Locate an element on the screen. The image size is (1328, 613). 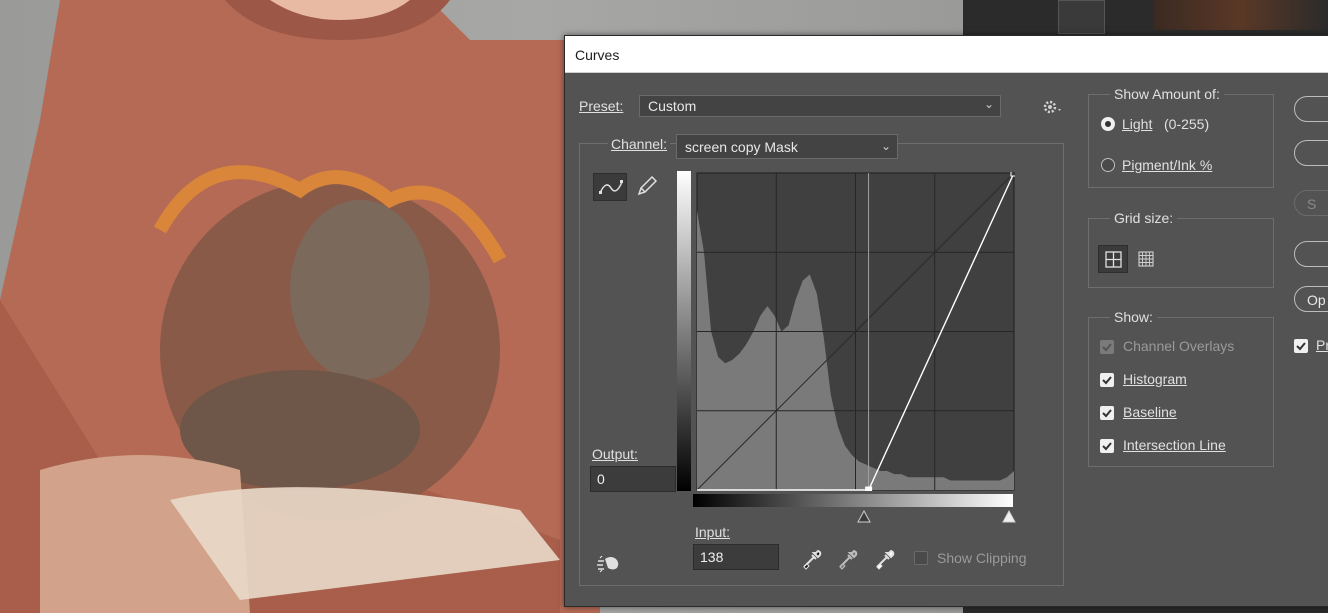
preset-label: Preset: is located at coordinates (601, 106).